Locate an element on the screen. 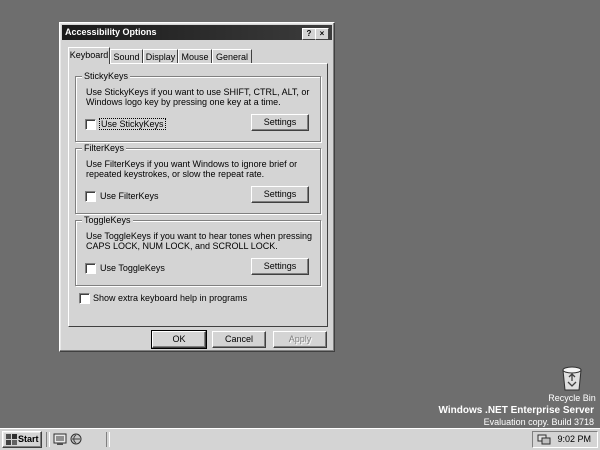 The height and width of the screenshot is (450, 600). recycle-bin-label: Recycle Bin is located at coordinates (572, 398).